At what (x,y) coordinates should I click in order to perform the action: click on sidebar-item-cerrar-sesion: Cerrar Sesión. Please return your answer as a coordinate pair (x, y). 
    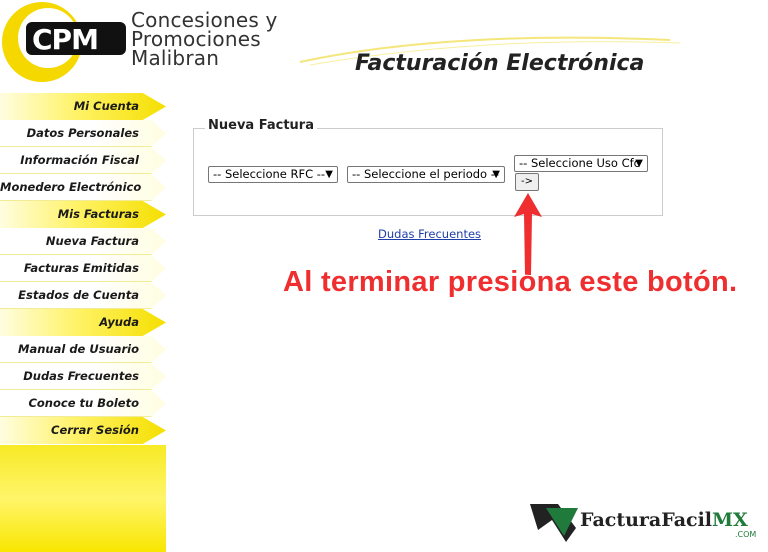
    Looking at the image, I should click on (83, 430).